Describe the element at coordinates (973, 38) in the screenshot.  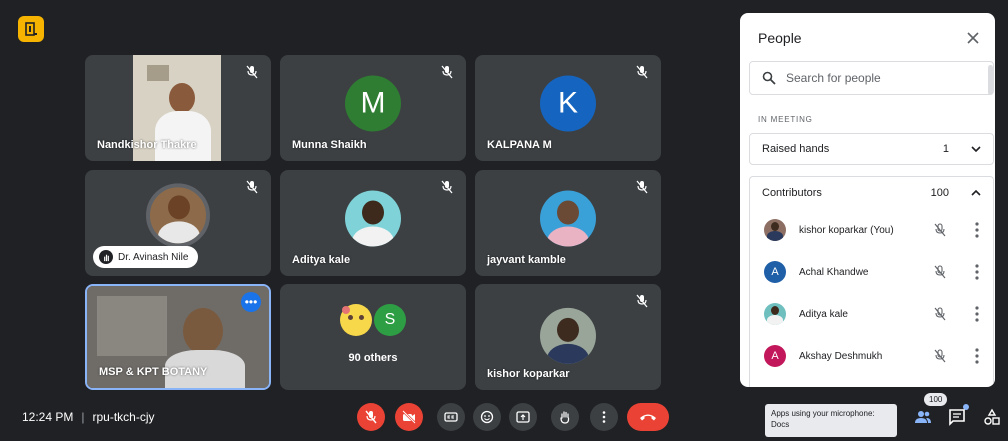
I see `close-icon` at that location.